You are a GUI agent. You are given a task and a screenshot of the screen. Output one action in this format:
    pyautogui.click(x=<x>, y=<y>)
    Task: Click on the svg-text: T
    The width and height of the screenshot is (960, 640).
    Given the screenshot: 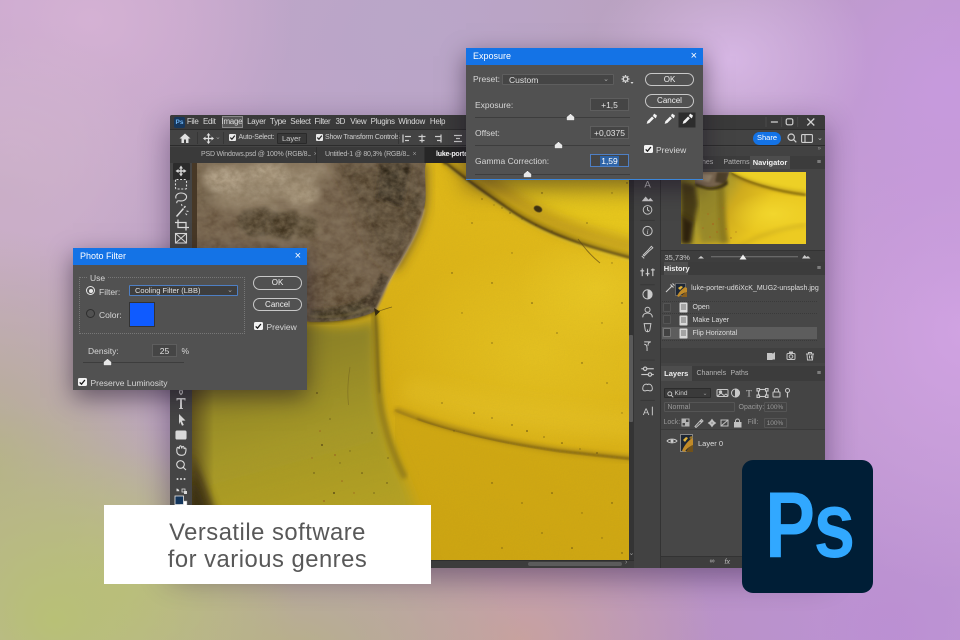 What is the action you would take?
    pyautogui.click(x=749, y=394)
    